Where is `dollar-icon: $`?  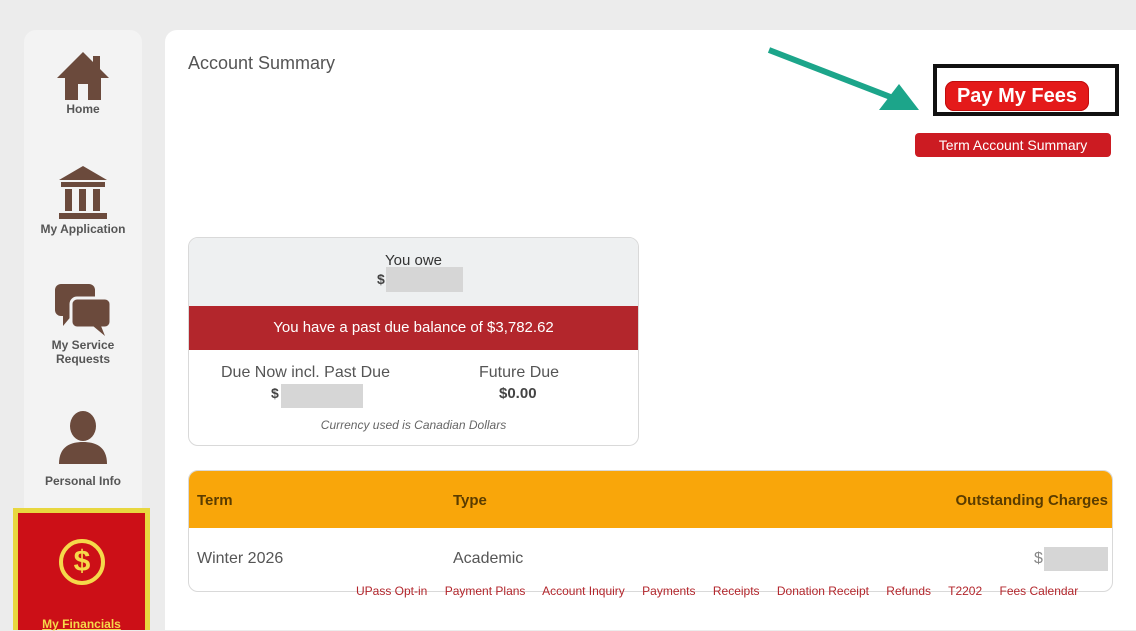 dollar-icon: $ is located at coordinates (82, 562).